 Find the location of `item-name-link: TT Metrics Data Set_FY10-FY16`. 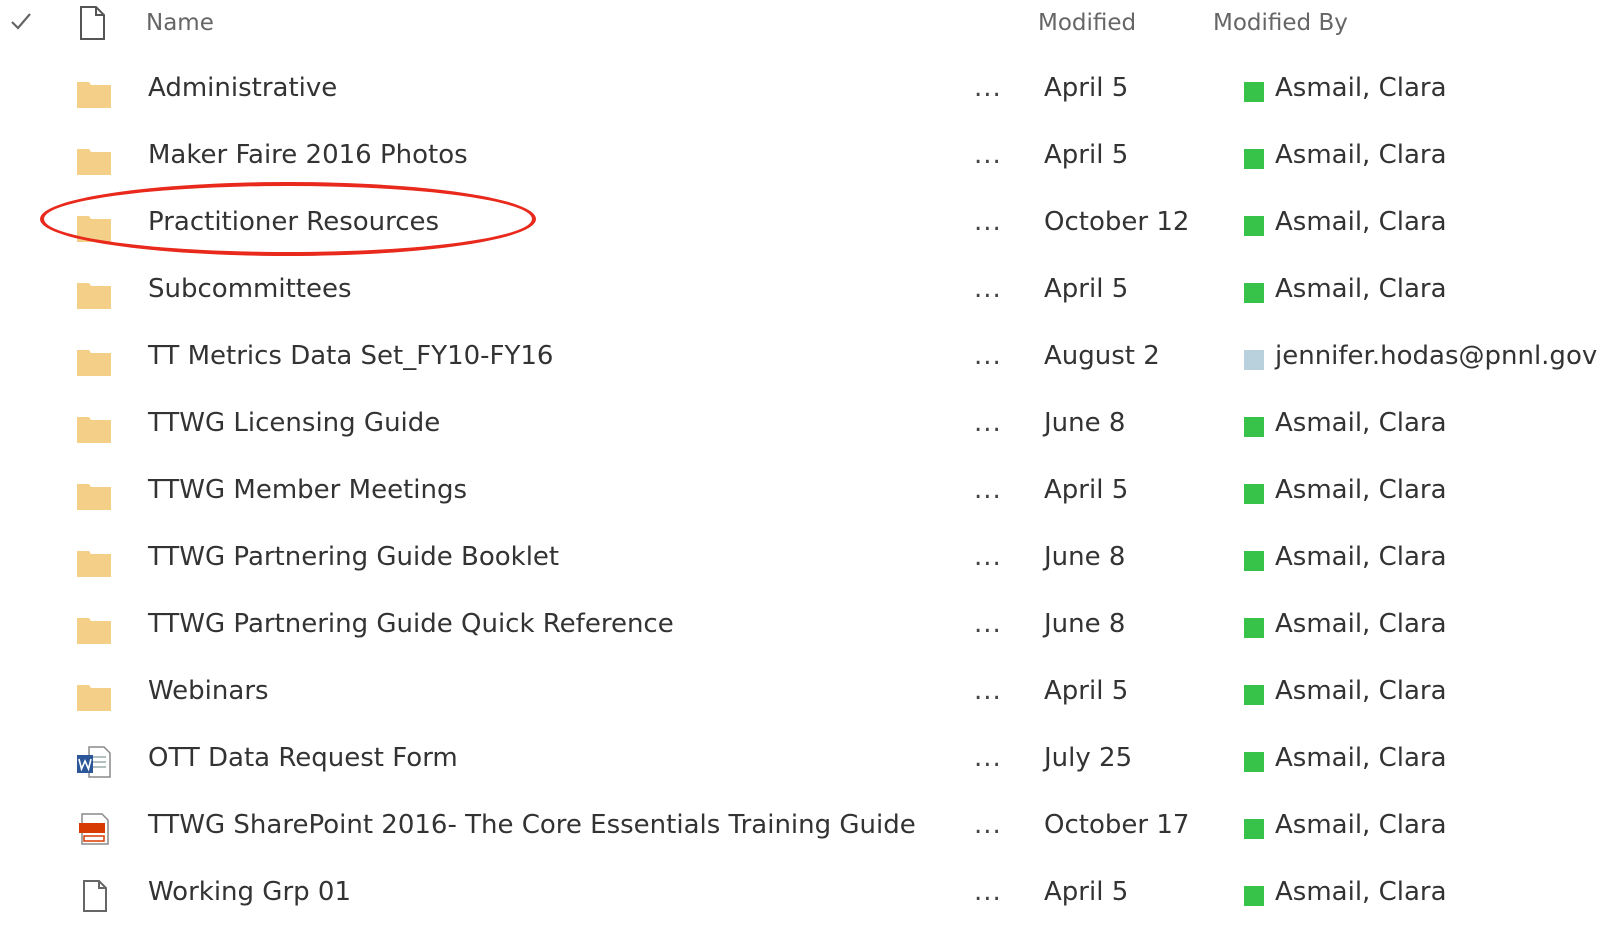

item-name-link: TT Metrics Data Set_FY10-FY16 is located at coordinates (350, 356).